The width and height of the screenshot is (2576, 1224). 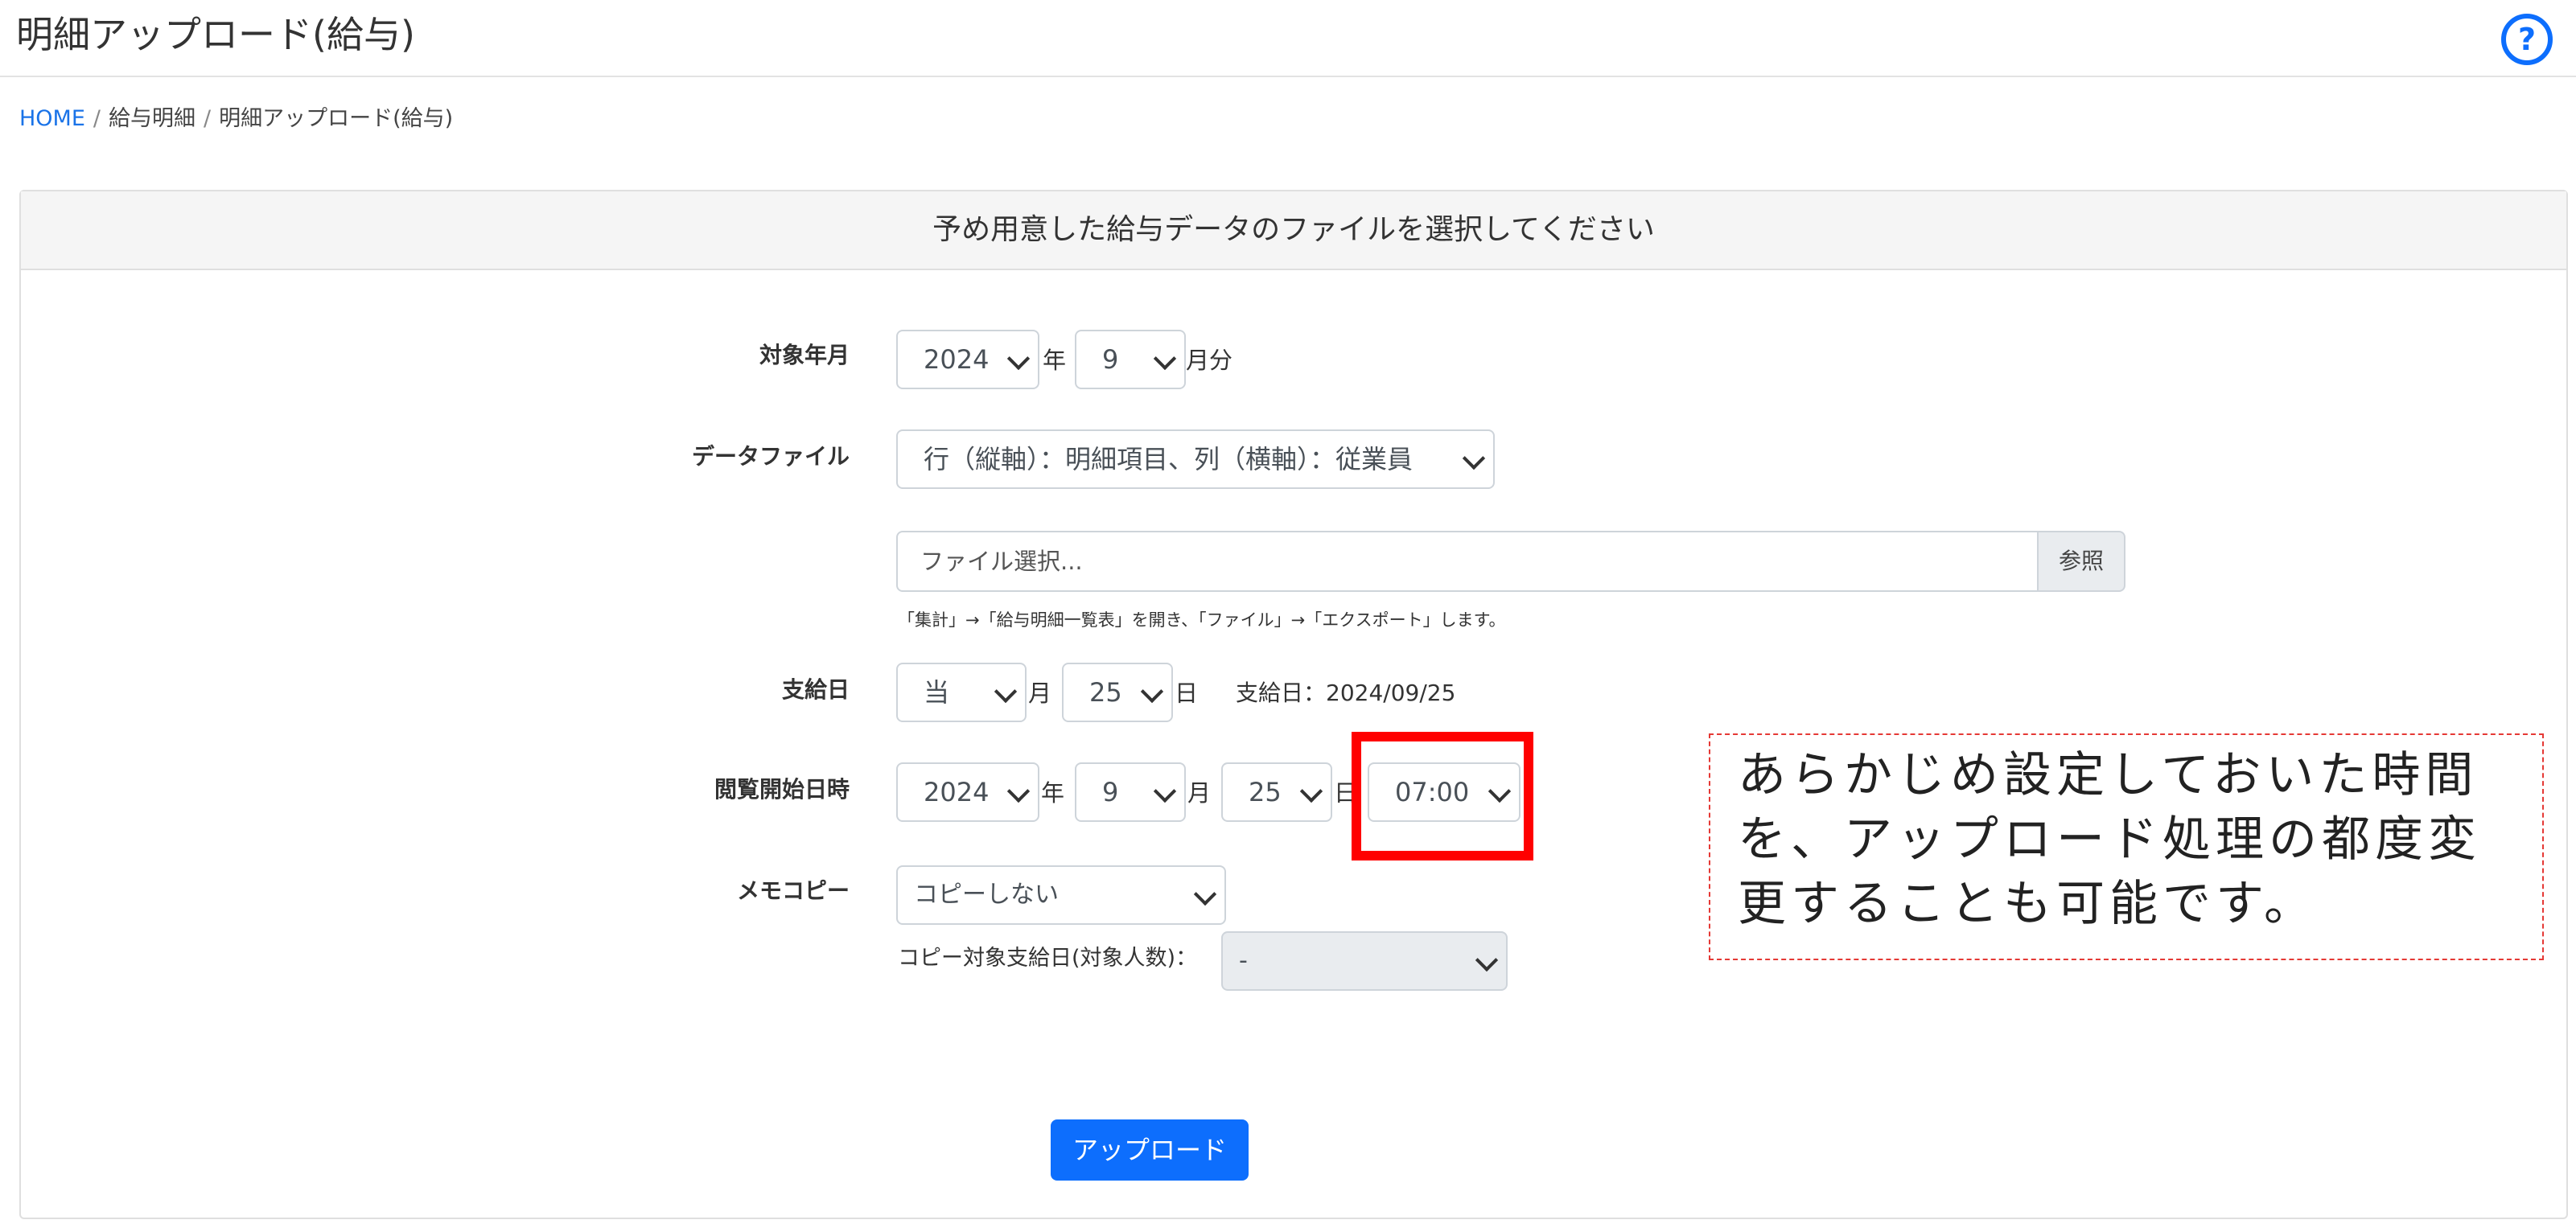 I want to click on time-highlight-box, so click(x=1442, y=796).